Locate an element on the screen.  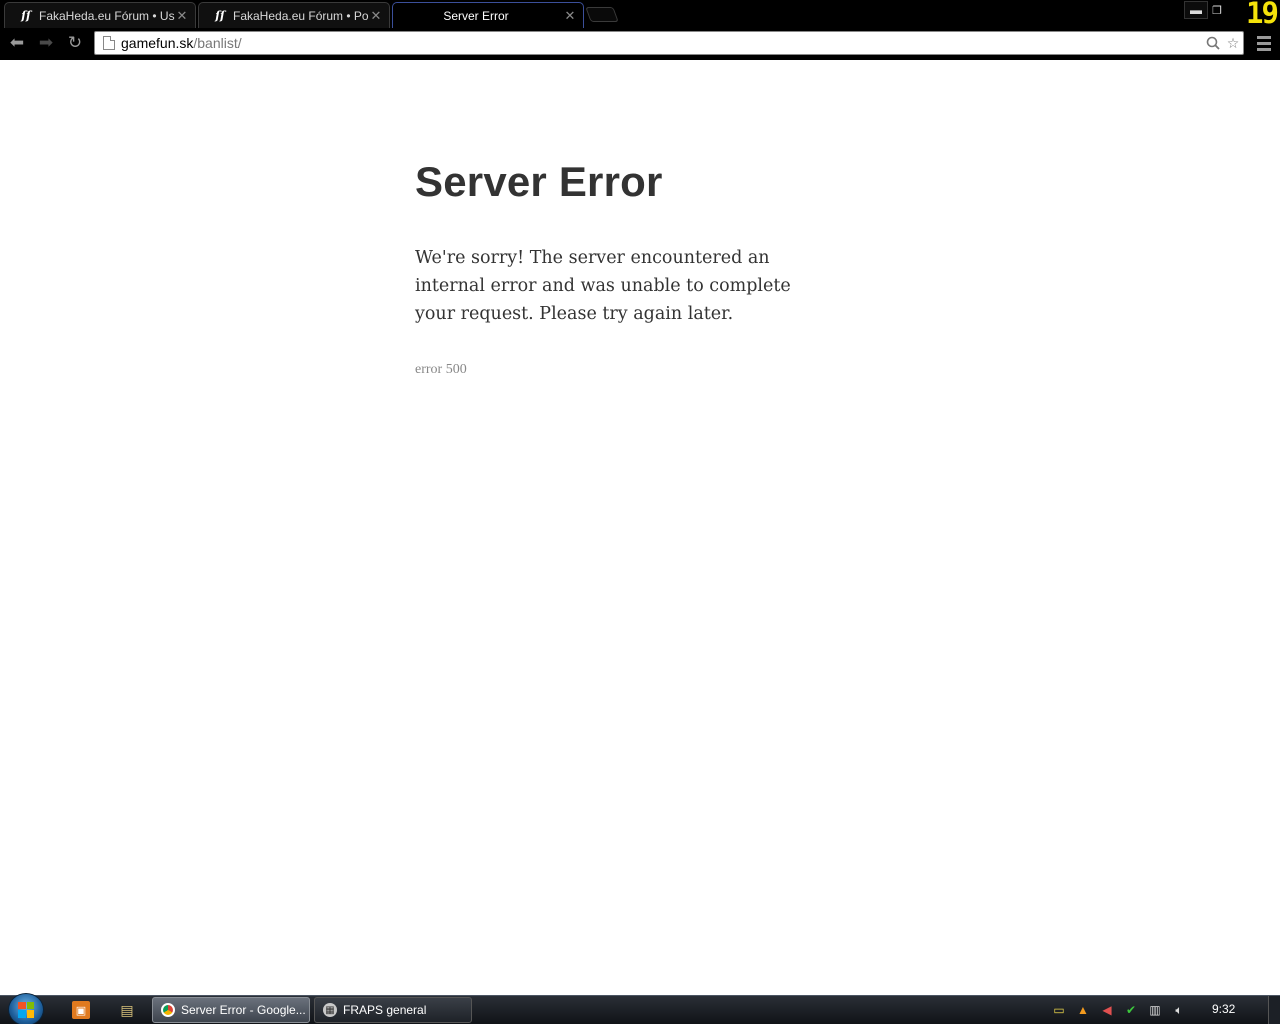
url-host: gamefun.sk is located at coordinates (157, 43).